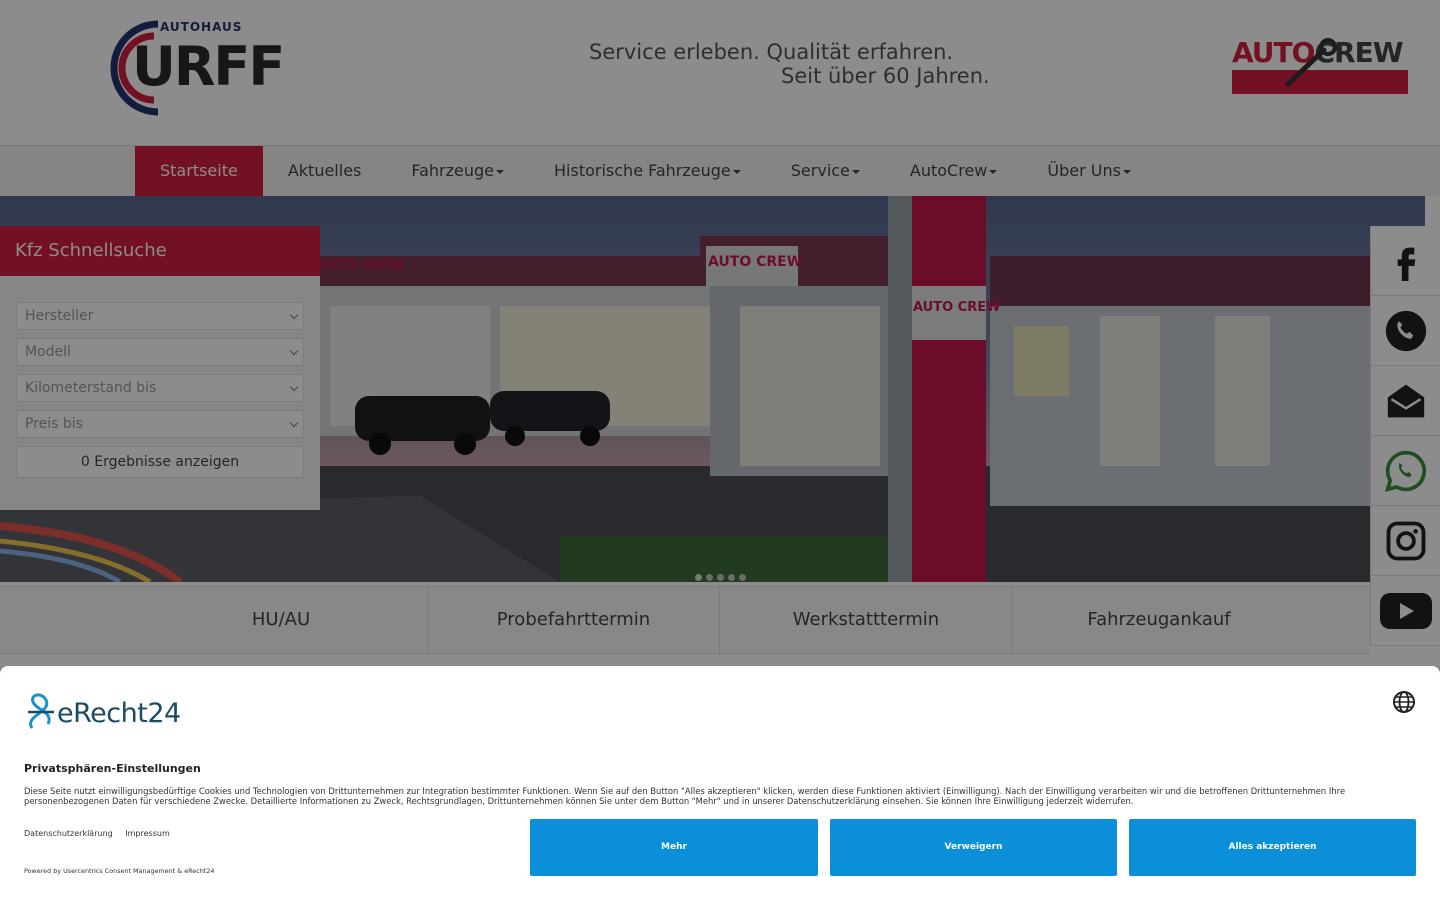  Describe the element at coordinates (973, 847) in the screenshot. I see `cookie-deny-button: Verweigern` at that location.